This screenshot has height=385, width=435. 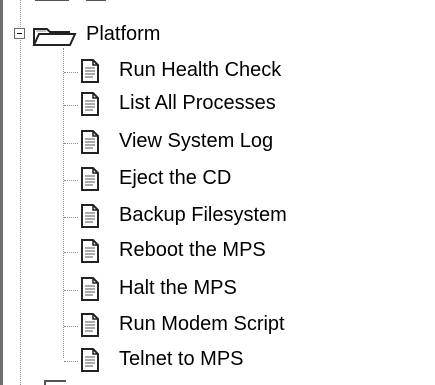 I want to click on tree-item-label: Reboot the MPS, so click(x=192, y=250).